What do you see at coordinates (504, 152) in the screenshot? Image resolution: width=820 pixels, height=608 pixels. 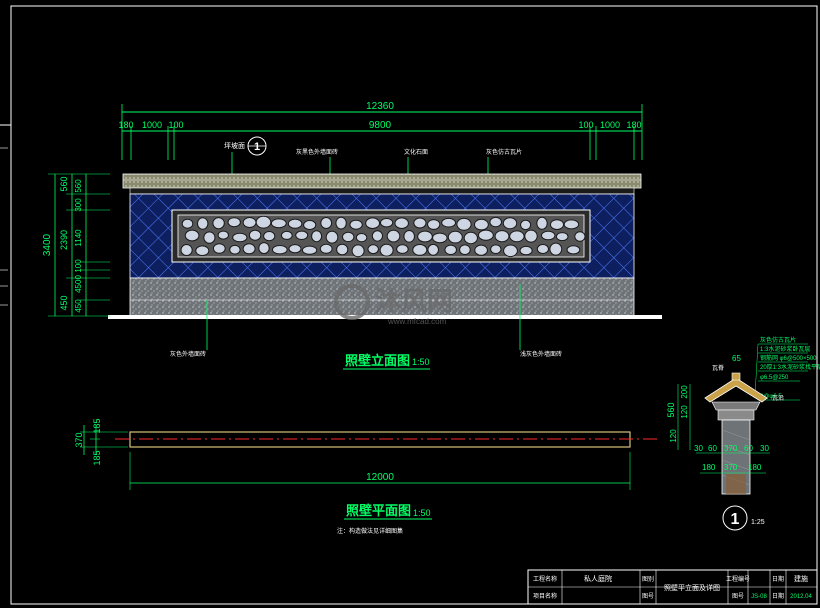 I see `label-top-c: 灰色仿古瓦片` at bounding box center [504, 152].